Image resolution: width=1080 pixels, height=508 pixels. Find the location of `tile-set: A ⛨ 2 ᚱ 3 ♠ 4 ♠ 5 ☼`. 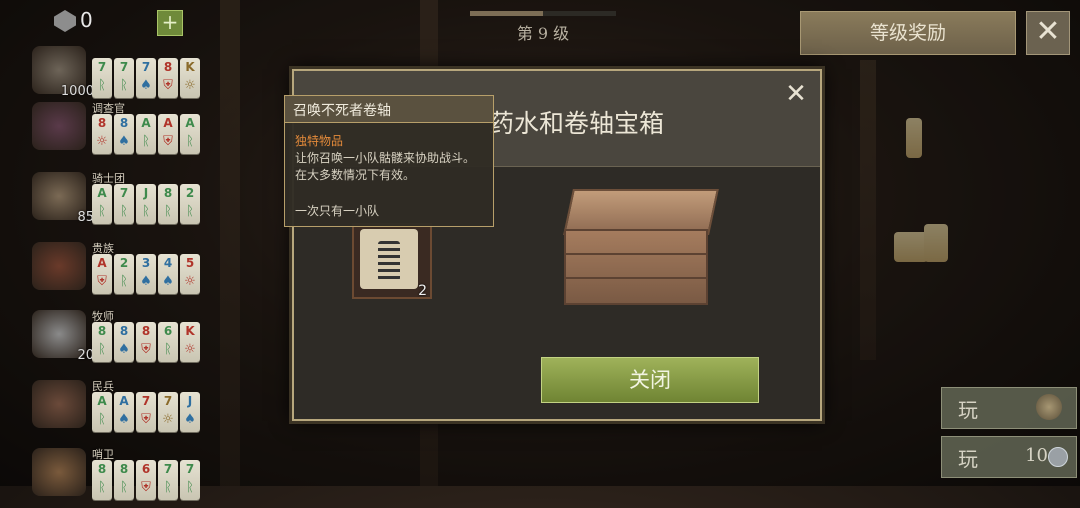

tile-set: A ⛨ 2 ᚱ 3 ♠ 4 ♠ 5 ☼ is located at coordinates (146, 274).